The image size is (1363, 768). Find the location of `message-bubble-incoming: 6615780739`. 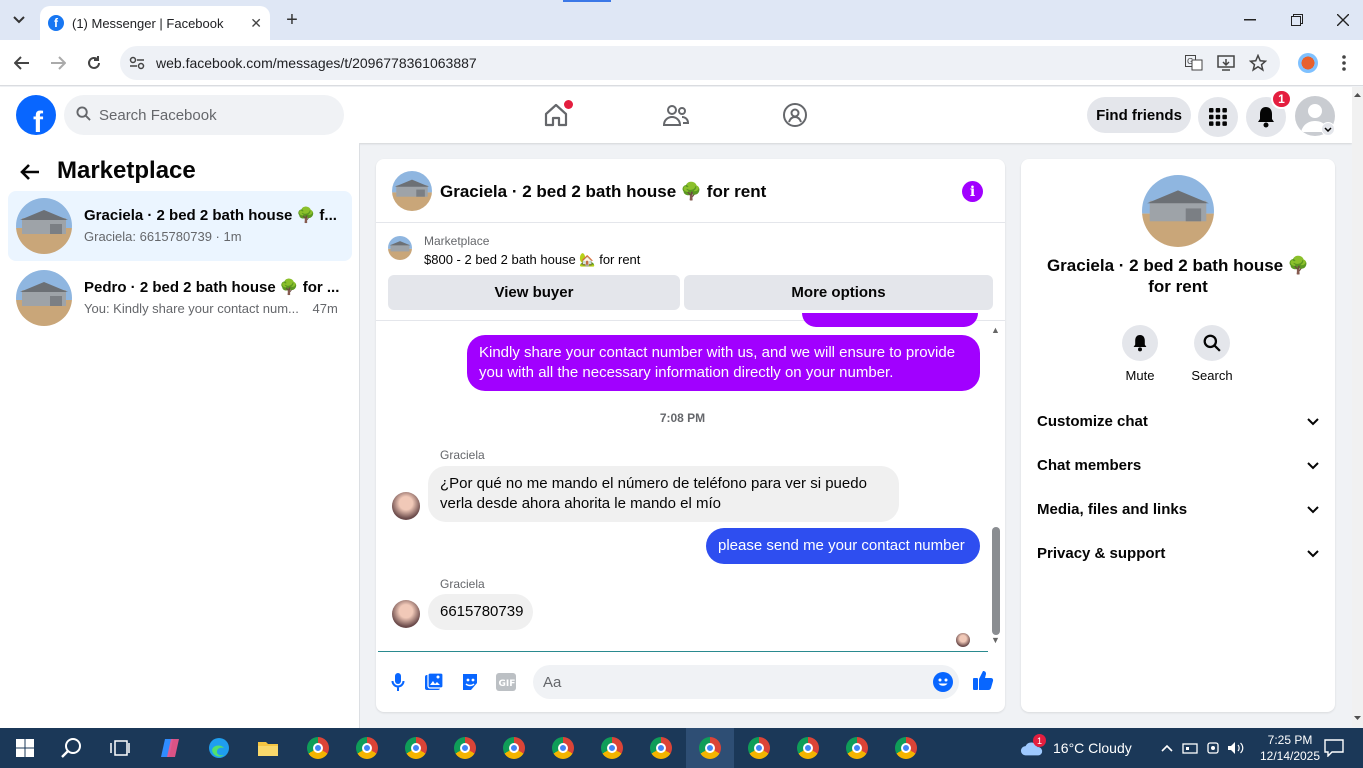

message-bubble-incoming: 6615780739 is located at coordinates (480, 612).